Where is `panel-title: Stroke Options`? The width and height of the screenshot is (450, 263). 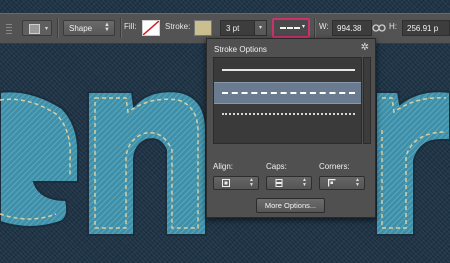
panel-title: Stroke Options is located at coordinates (240, 49).